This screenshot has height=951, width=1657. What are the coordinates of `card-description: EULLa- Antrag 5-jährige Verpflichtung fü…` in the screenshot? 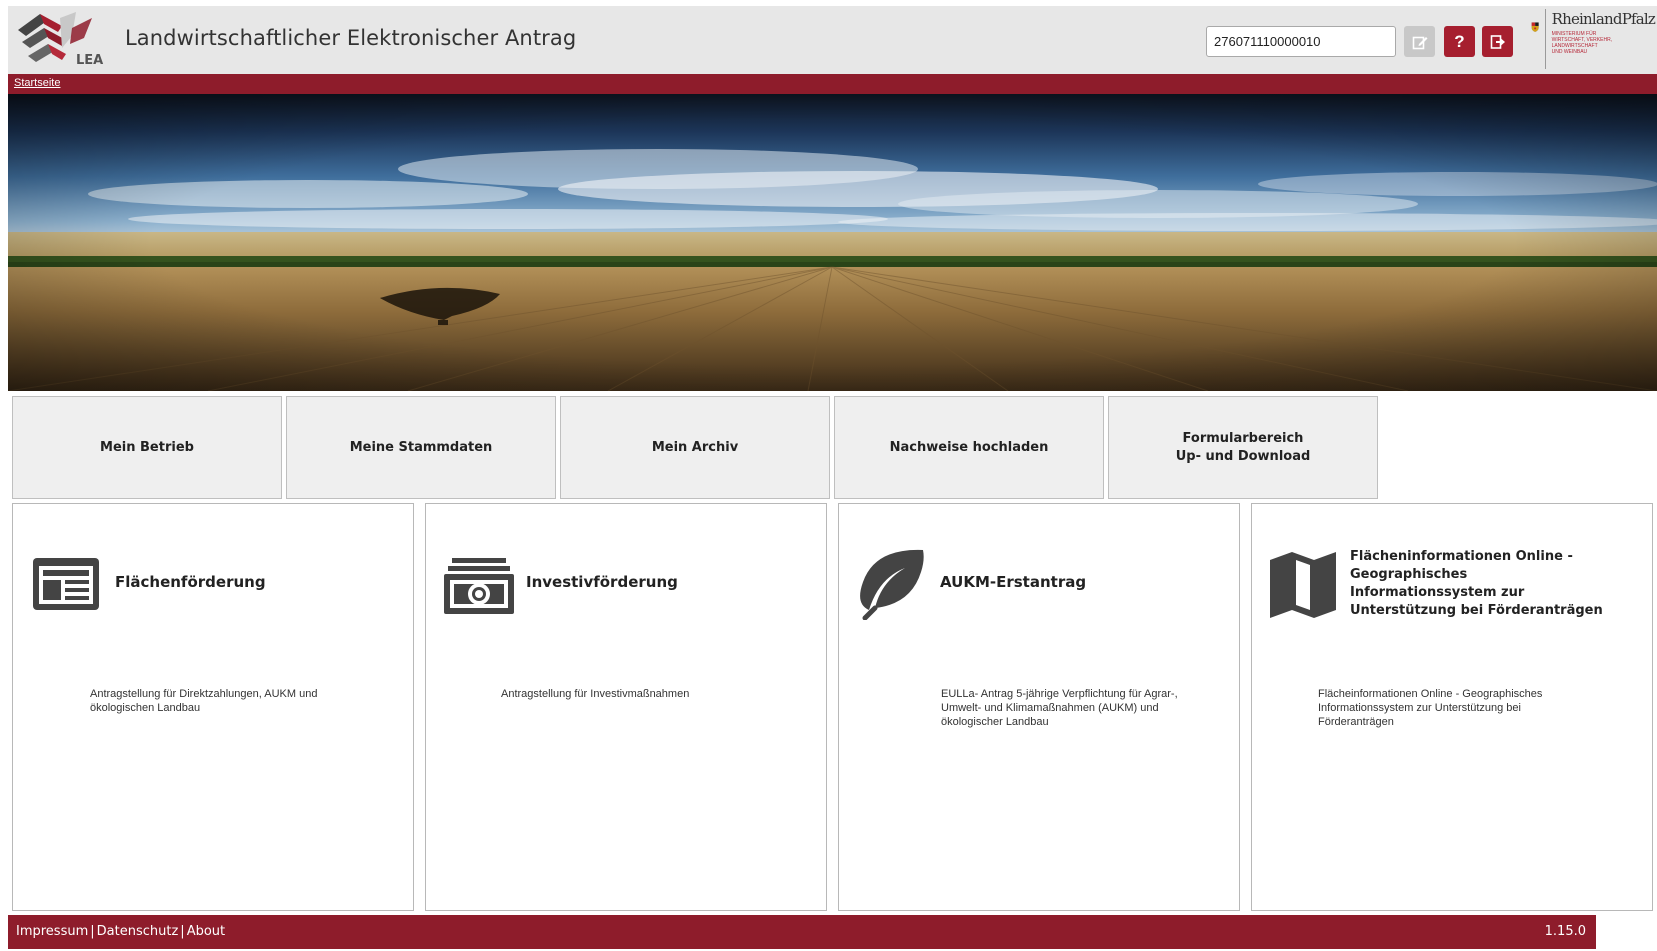 It's located at (1059, 708).